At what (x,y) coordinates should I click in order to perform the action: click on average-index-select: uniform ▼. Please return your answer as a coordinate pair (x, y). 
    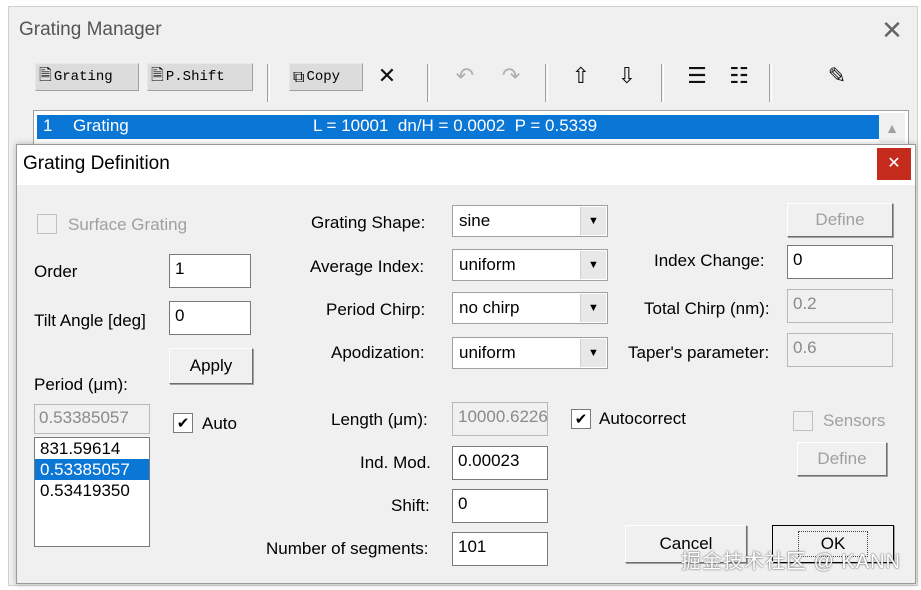
    Looking at the image, I should click on (530, 265).